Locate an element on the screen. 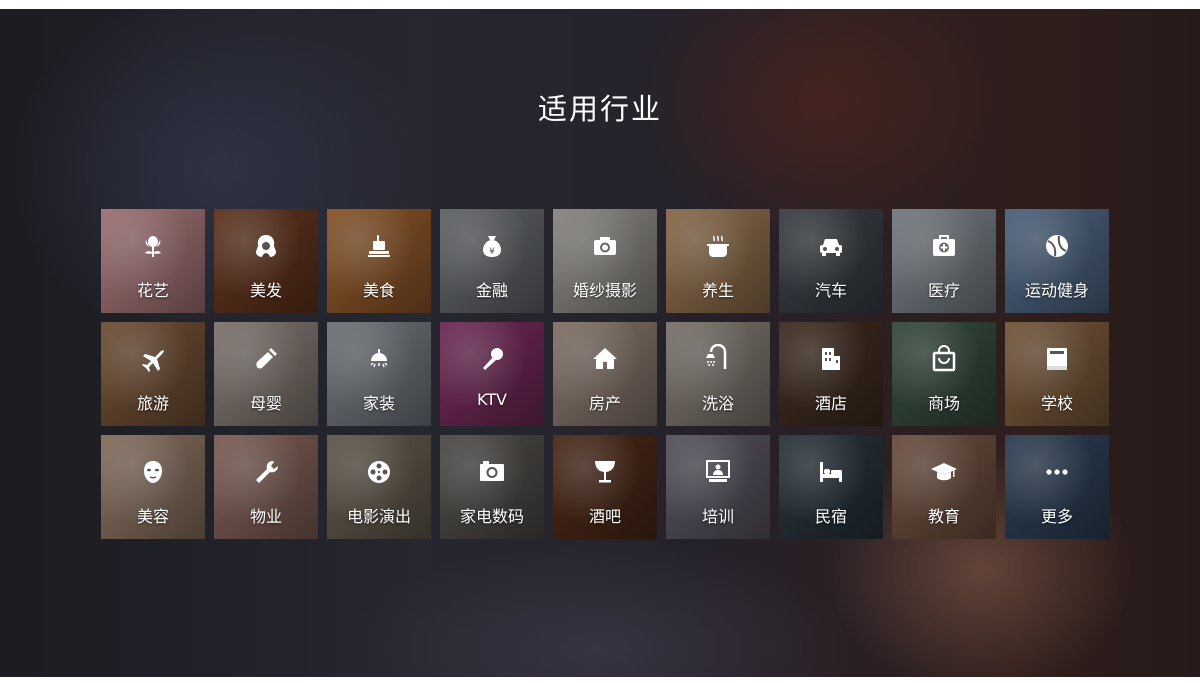  industry-tile: 美发 is located at coordinates (266, 261).